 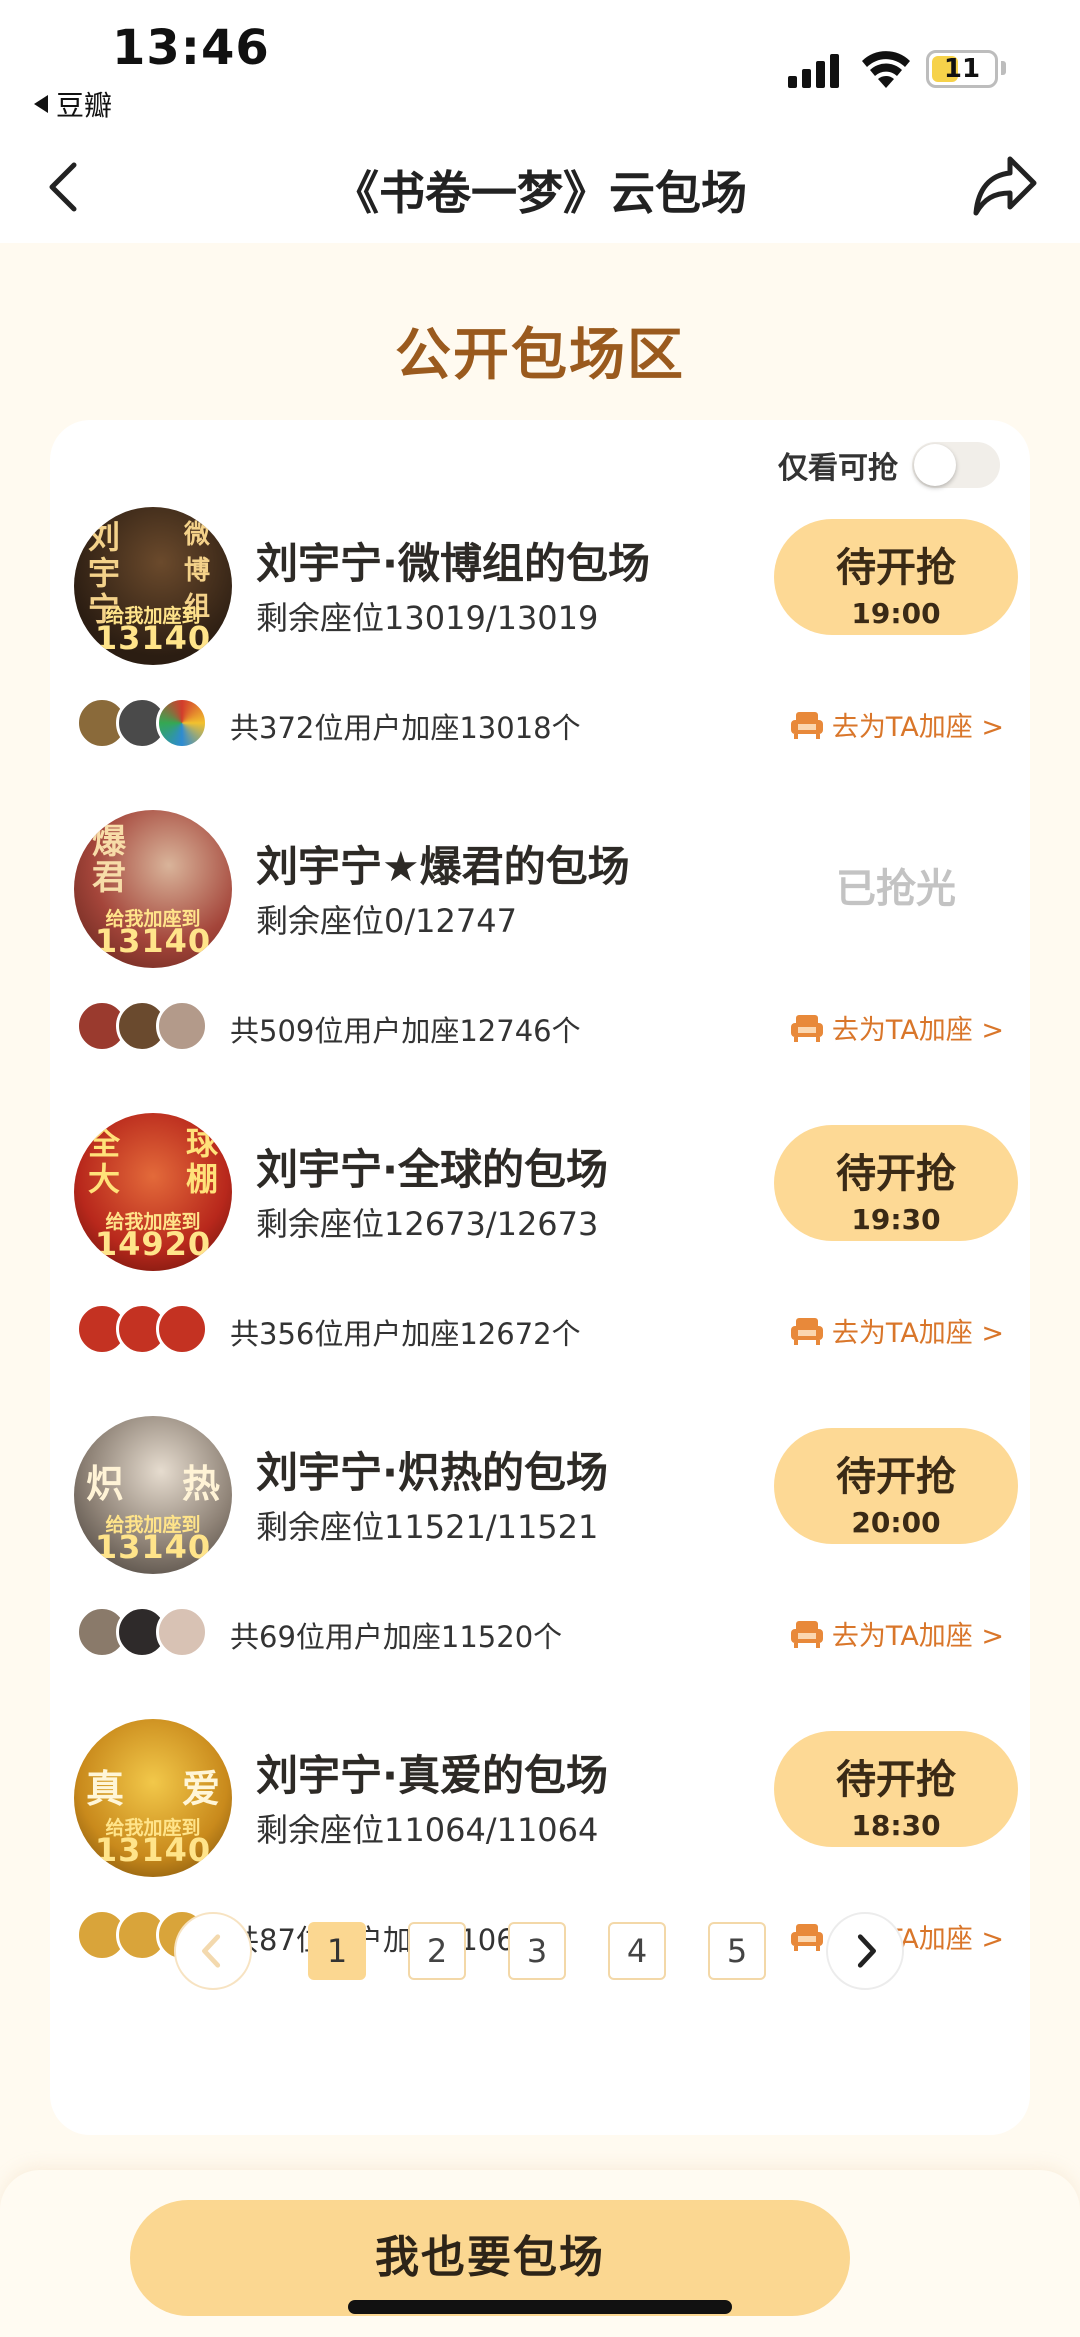 What do you see at coordinates (427, 1830) in the screenshot?
I see `room-seats: 剩余座位11064/11064` at bounding box center [427, 1830].